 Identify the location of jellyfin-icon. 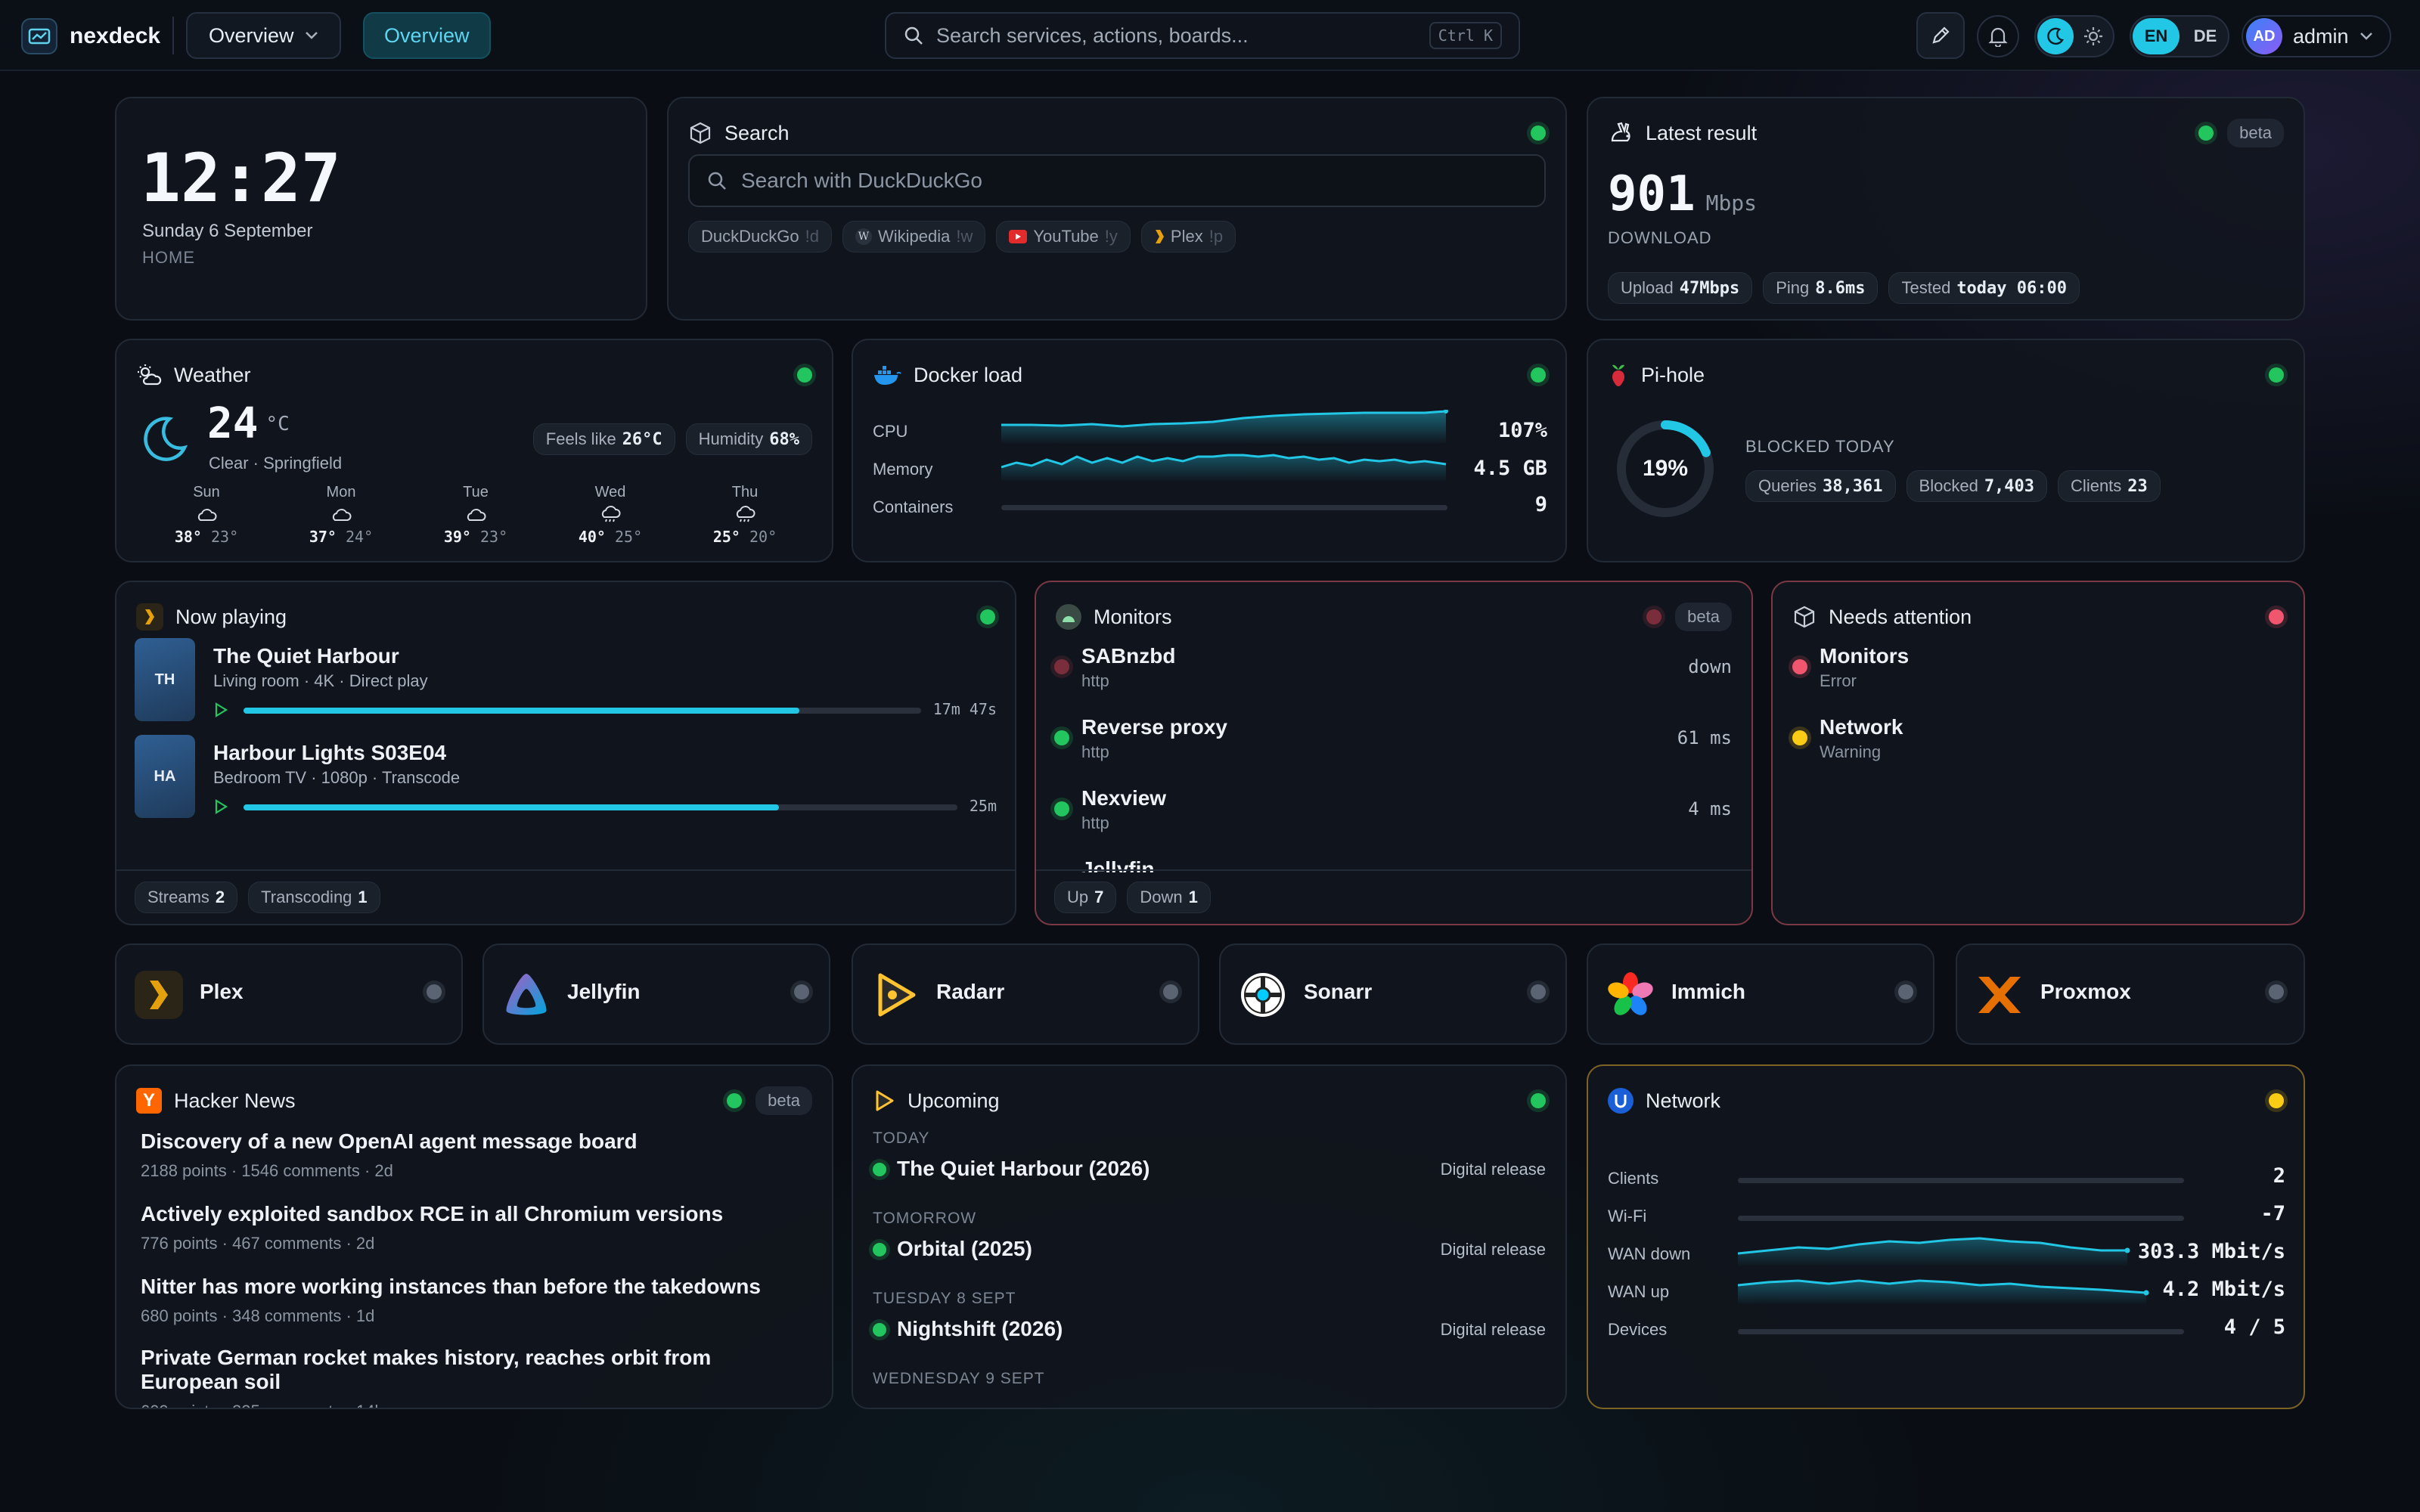
(526, 995).